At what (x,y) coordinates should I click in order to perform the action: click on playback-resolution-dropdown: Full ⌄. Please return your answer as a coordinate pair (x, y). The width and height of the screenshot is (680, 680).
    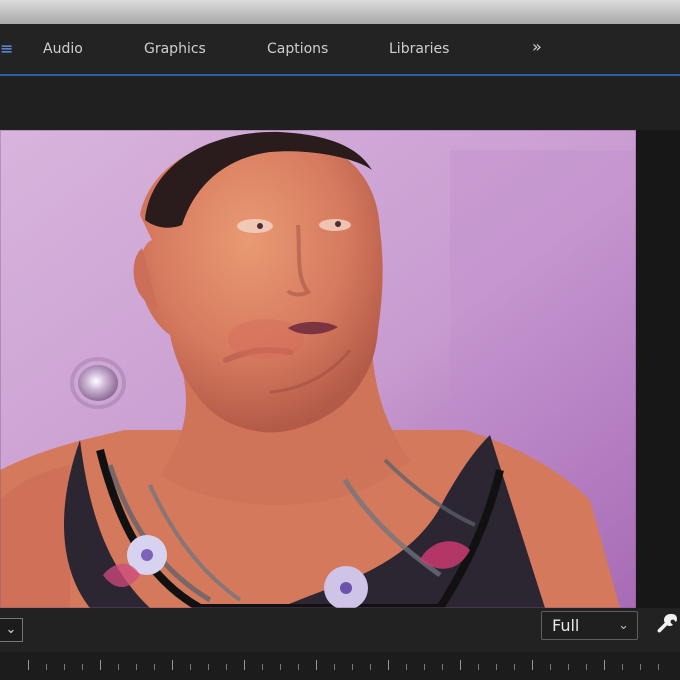
    Looking at the image, I should click on (589, 625).